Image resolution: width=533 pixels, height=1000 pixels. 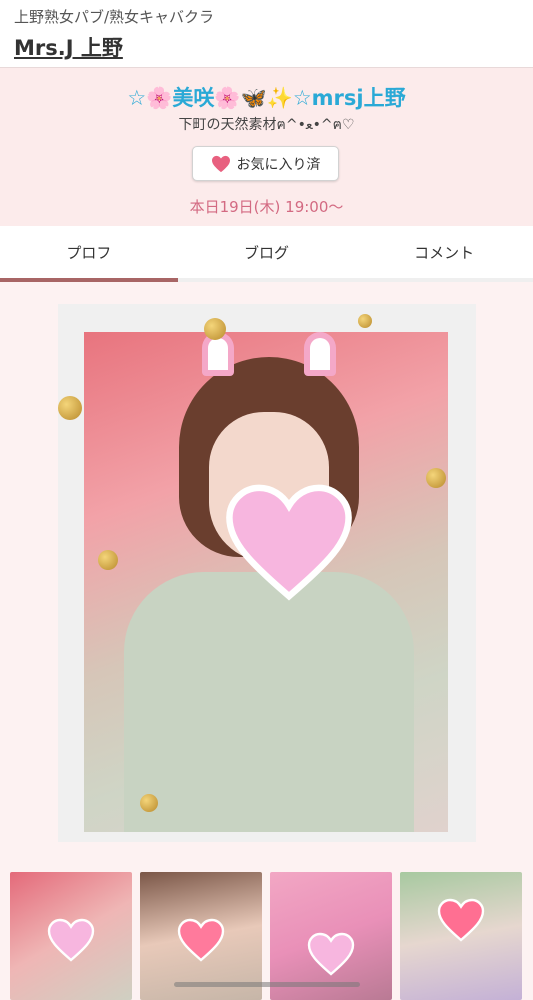 What do you see at coordinates (278, 164) in the screenshot?
I see `favorite-button-label: お気に入り済` at bounding box center [278, 164].